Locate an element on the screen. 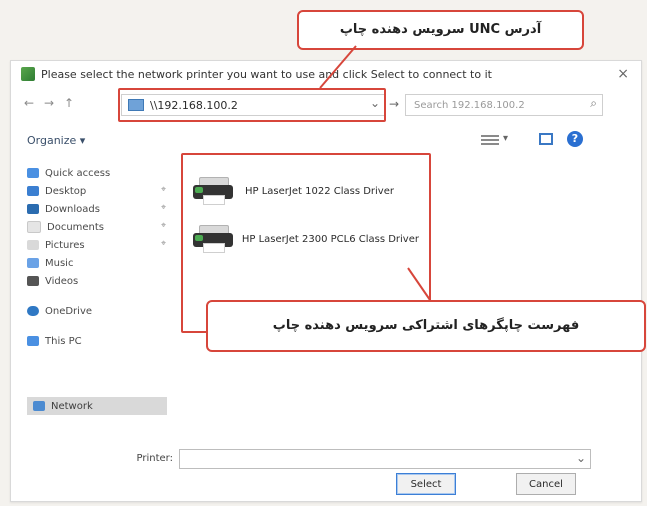  sidebar-item-videos: Videos is located at coordinates (52, 281).